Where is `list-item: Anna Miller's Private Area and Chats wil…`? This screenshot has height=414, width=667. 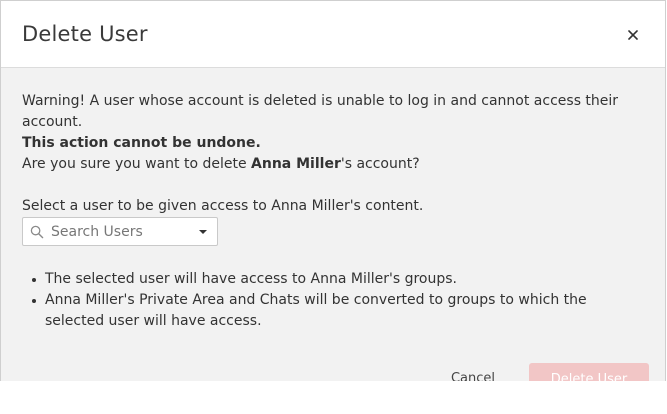 list-item: Anna Miller's Private Area and Chats wil… is located at coordinates (336, 311).